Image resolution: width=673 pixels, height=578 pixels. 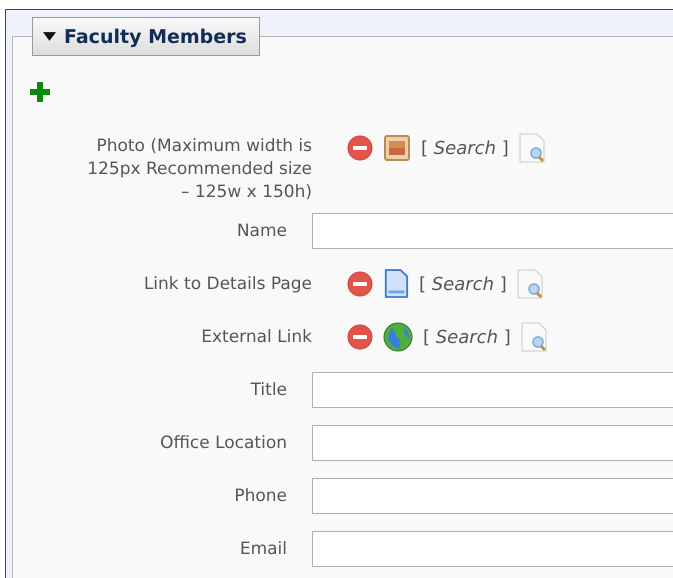 What do you see at coordinates (223, 443) in the screenshot?
I see `field-label: Office Location` at bounding box center [223, 443].